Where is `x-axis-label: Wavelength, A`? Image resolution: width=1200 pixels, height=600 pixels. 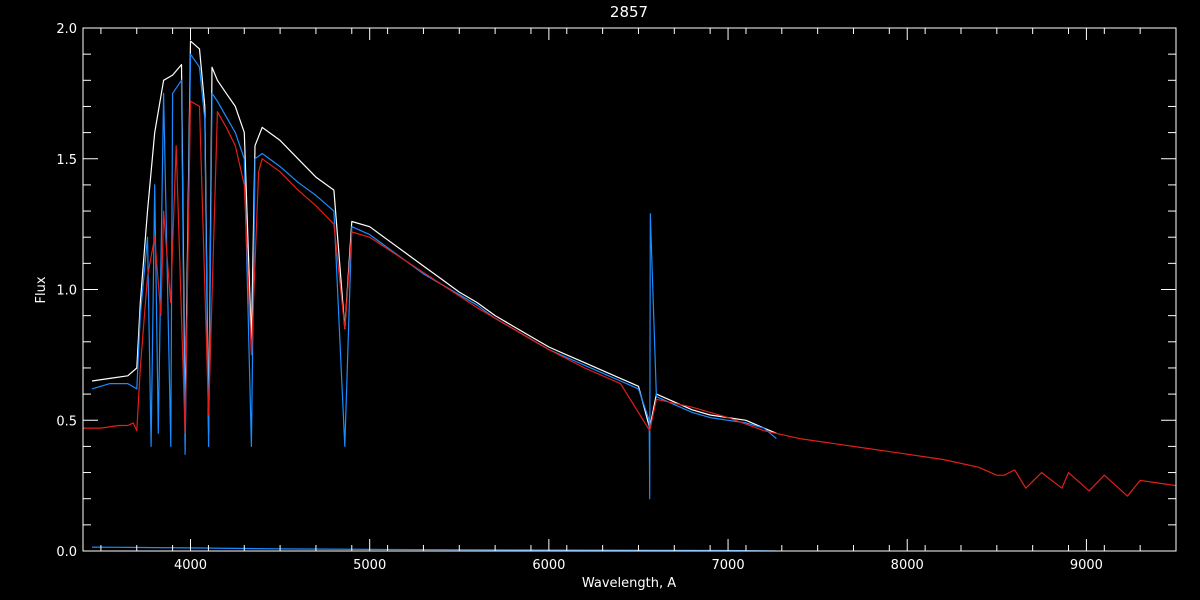
x-axis-label: Wavelength, A is located at coordinates (629, 583).